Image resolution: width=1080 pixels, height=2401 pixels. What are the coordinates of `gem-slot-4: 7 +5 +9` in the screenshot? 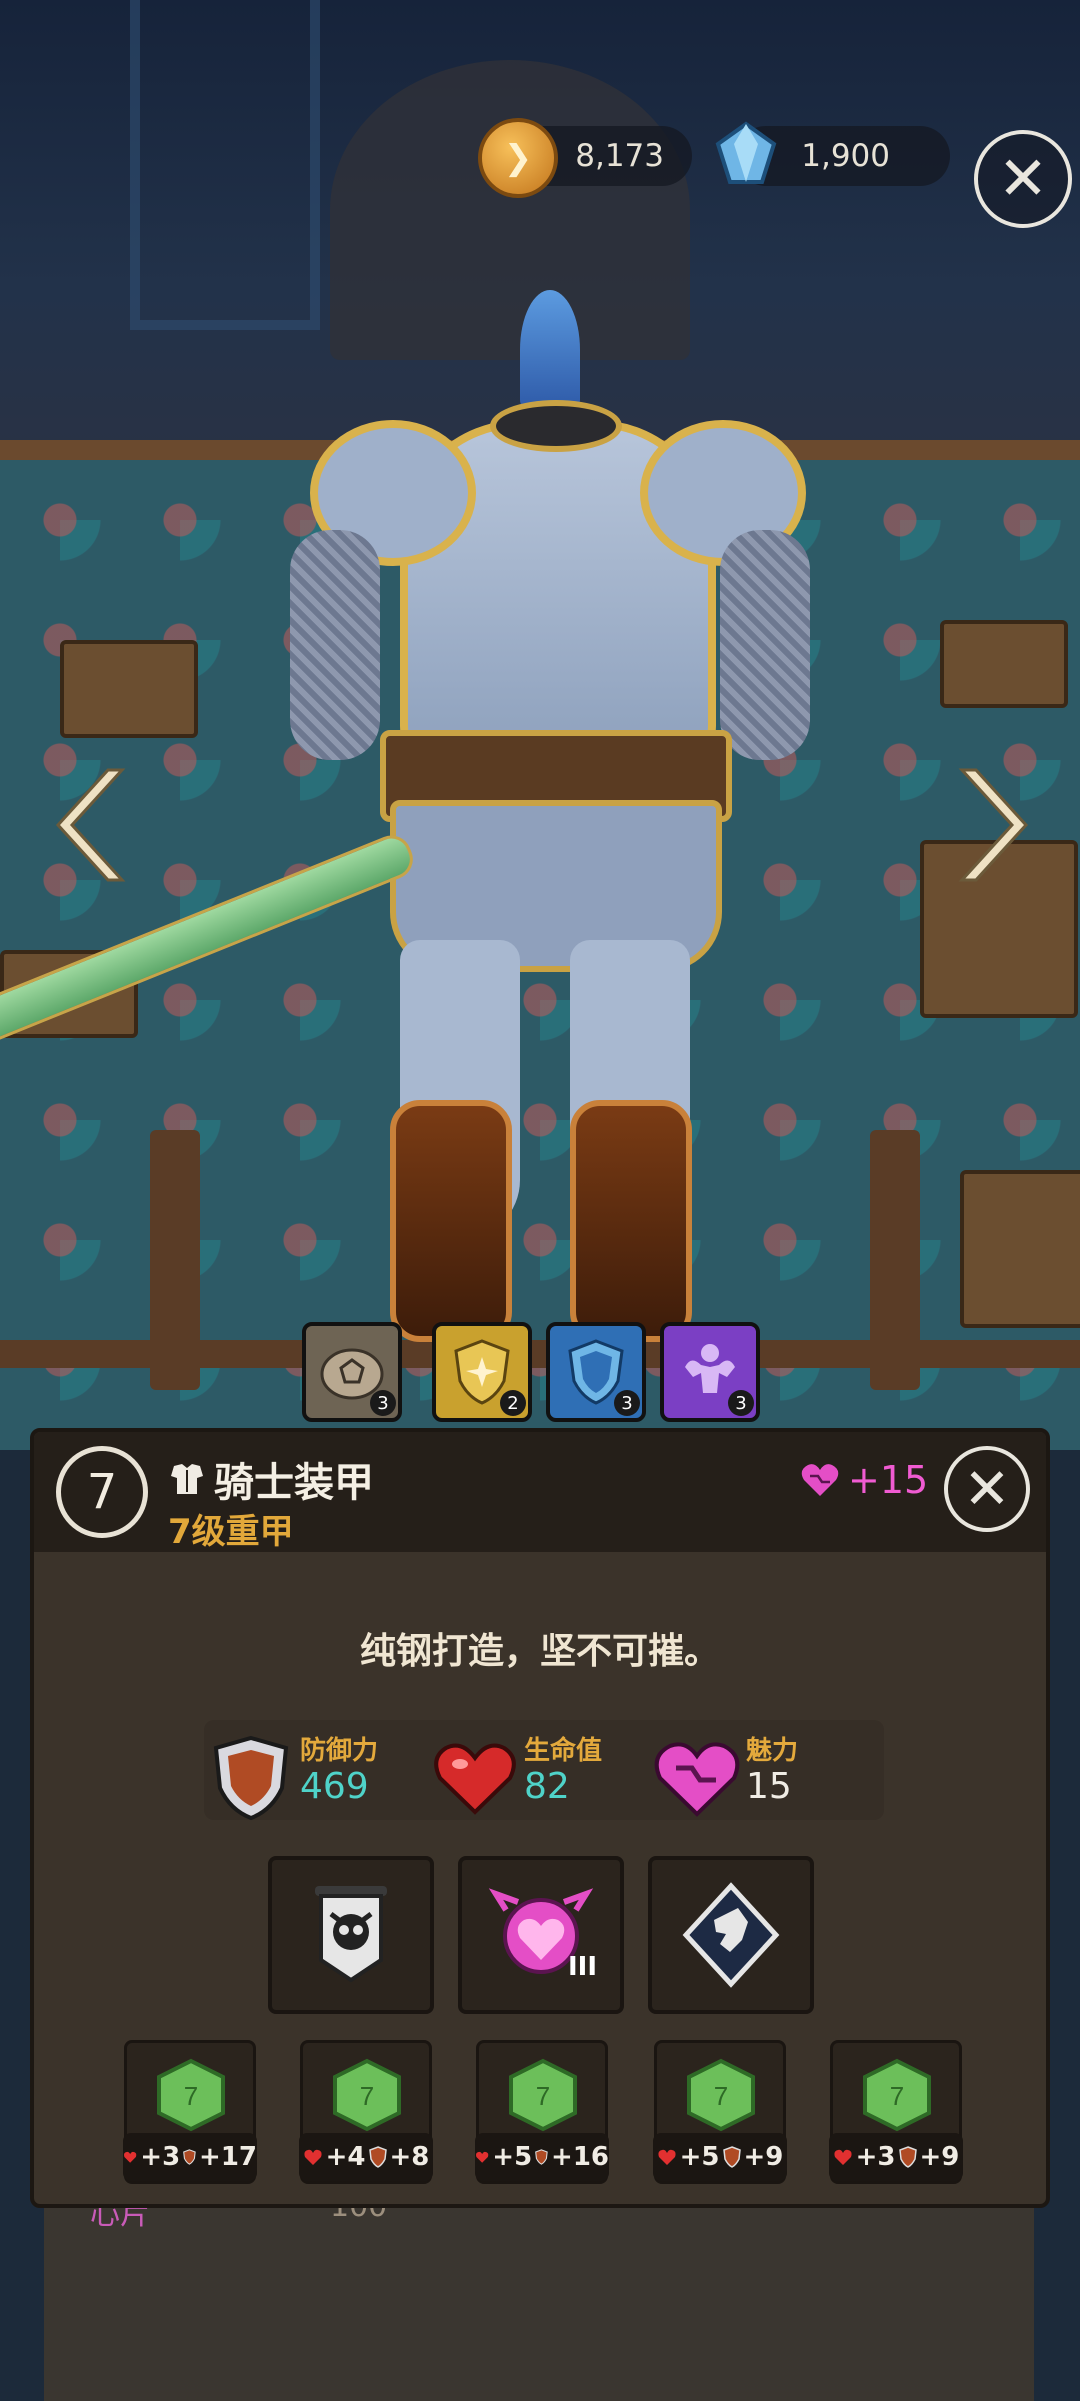 It's located at (720, 2112).